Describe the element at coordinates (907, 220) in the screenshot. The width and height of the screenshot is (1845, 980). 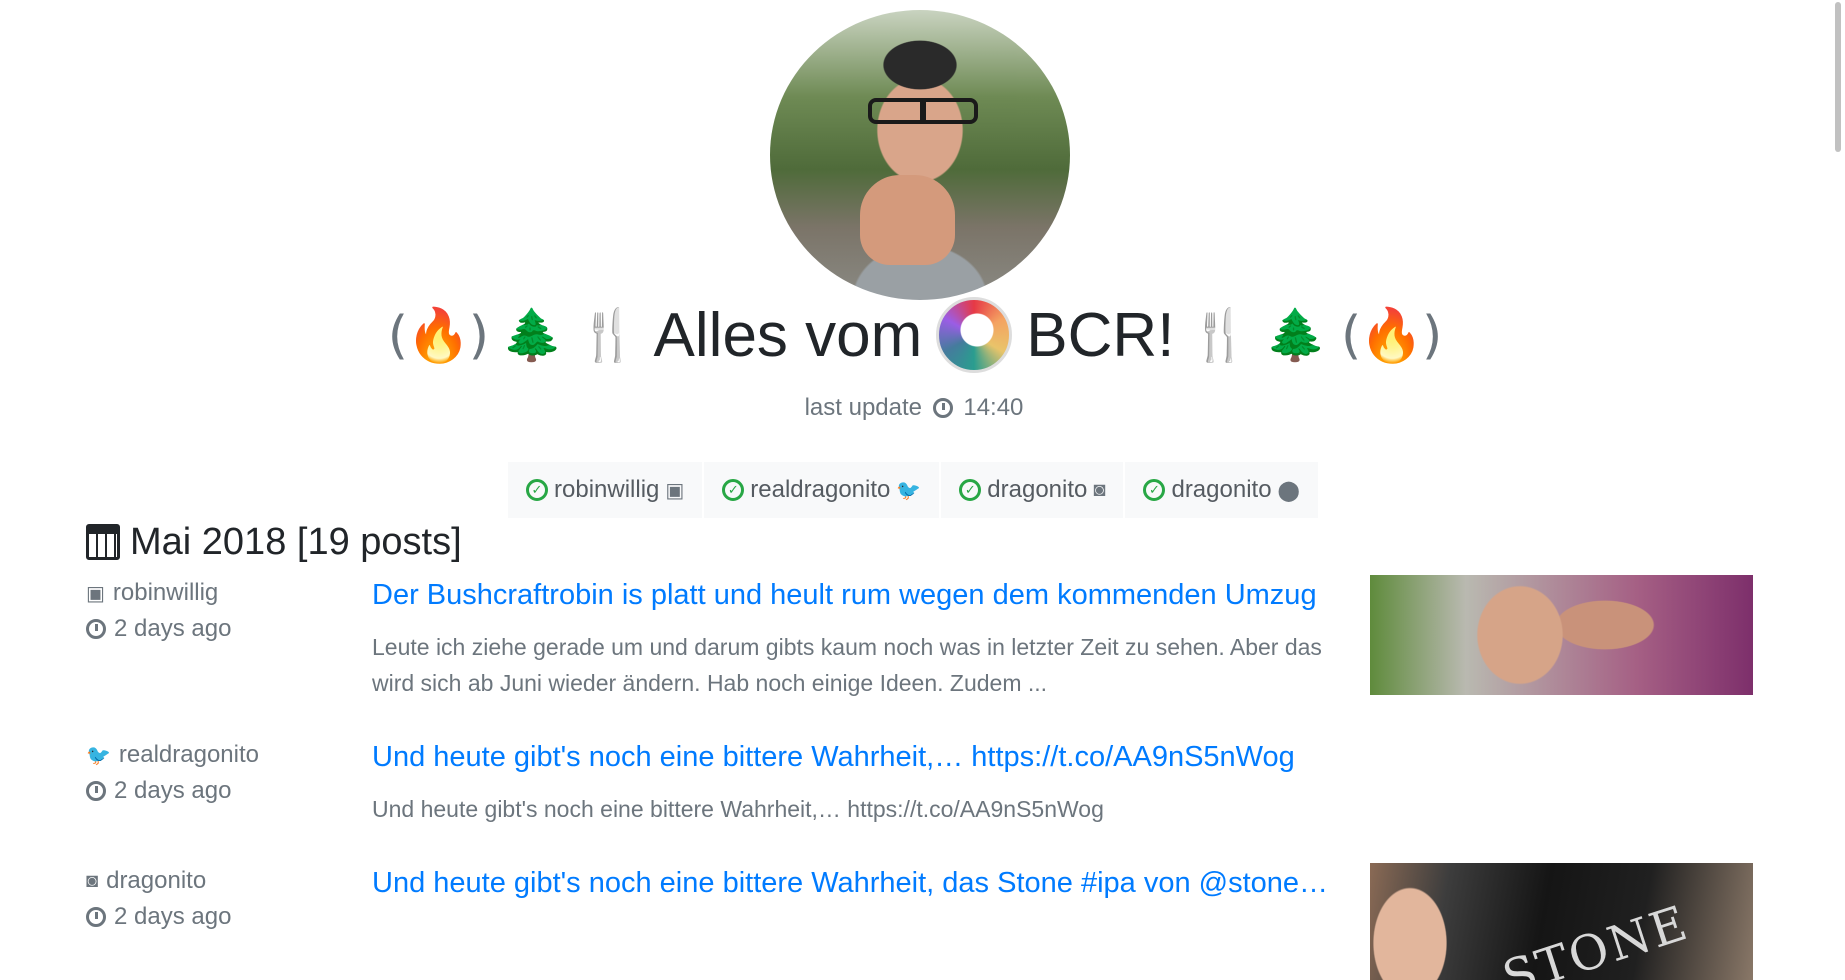
I see `avatar-hand` at that location.